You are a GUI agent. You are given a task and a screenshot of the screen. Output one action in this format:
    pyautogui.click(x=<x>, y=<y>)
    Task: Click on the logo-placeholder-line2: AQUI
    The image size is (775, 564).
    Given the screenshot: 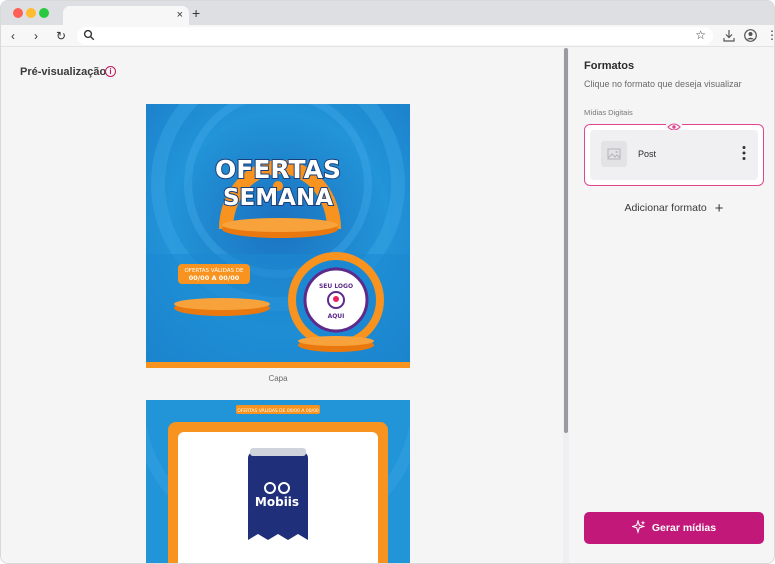 What is the action you would take?
    pyautogui.click(x=336, y=316)
    